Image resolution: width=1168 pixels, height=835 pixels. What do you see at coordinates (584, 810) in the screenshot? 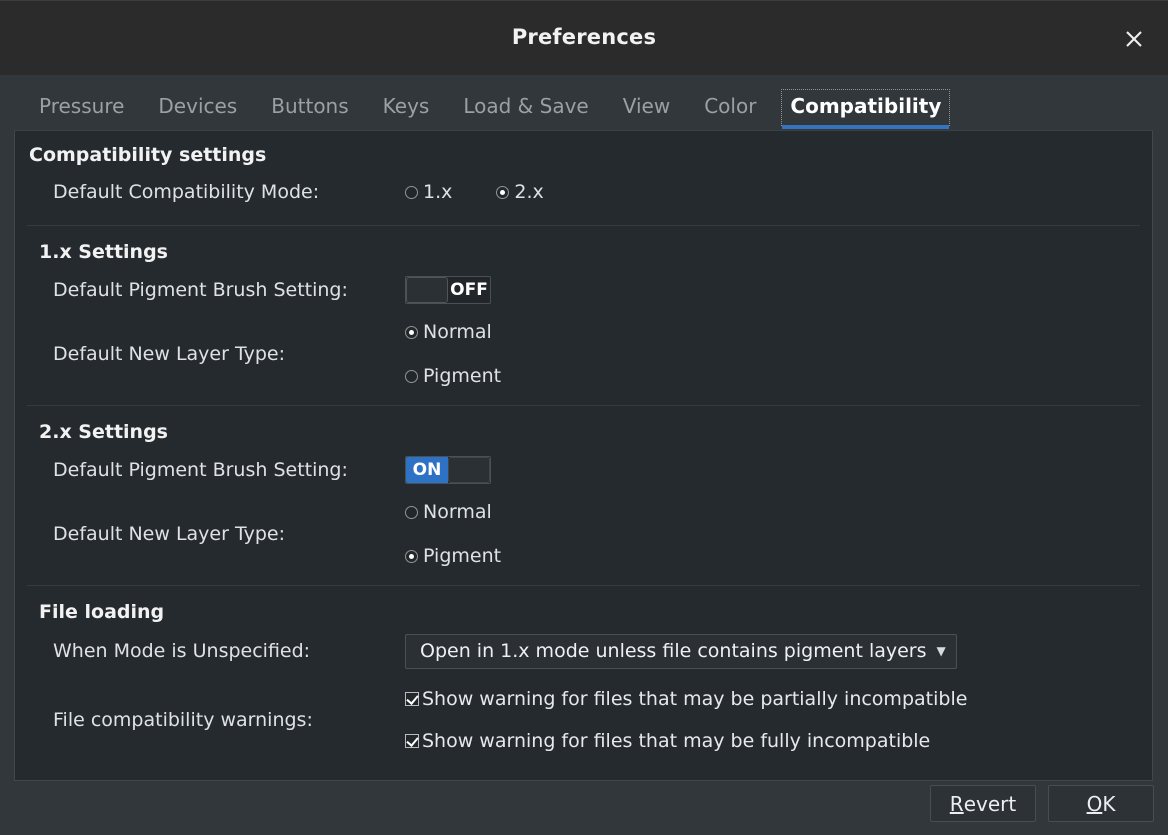
I see `dialog-footer: Revert OK` at bounding box center [584, 810].